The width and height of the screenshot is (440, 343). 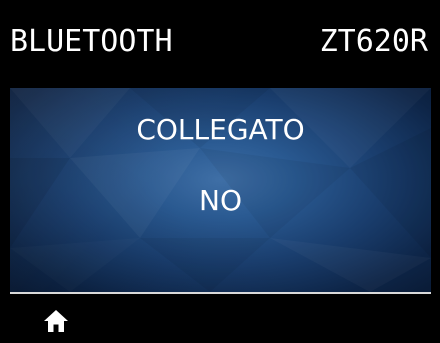 I want to click on footer-bar, so click(x=220, y=318).